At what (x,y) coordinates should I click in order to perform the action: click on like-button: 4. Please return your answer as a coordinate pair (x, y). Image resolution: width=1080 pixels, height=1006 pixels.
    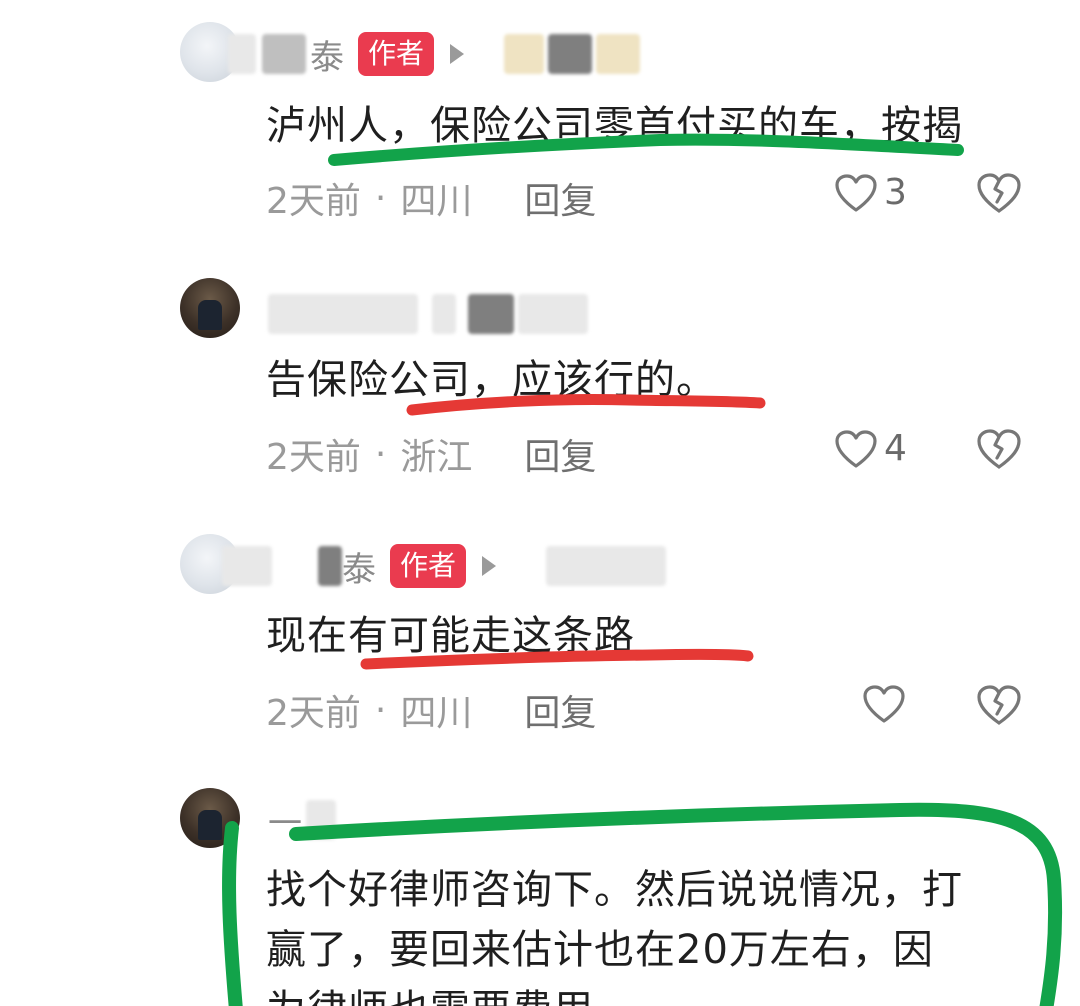
    Looking at the image, I should click on (870, 448).